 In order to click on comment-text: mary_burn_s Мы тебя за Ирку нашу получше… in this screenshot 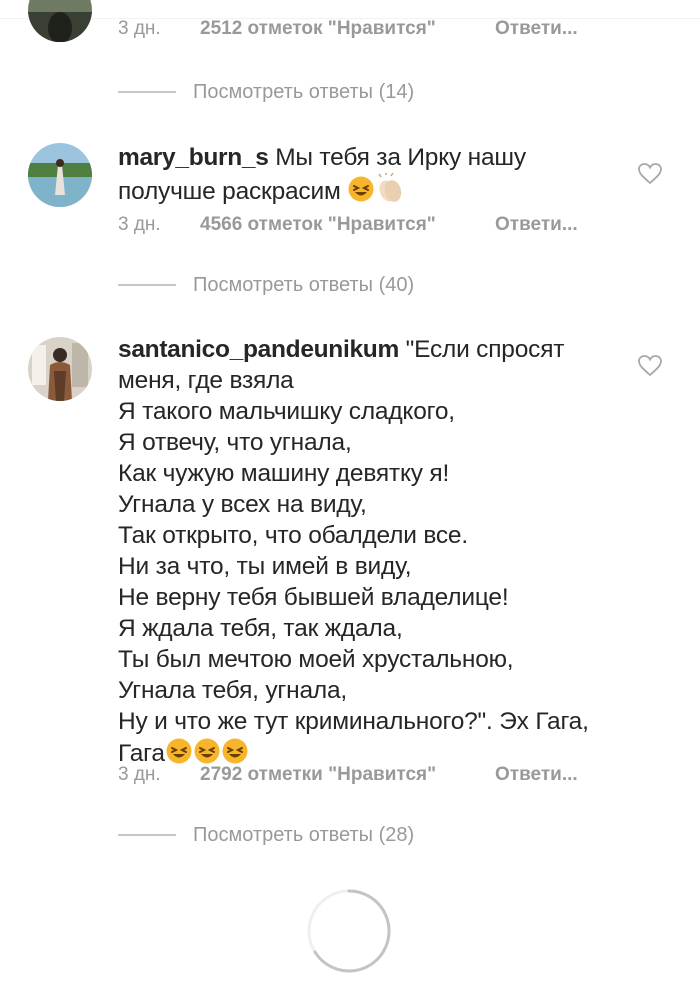, I will do `click(378, 176)`.